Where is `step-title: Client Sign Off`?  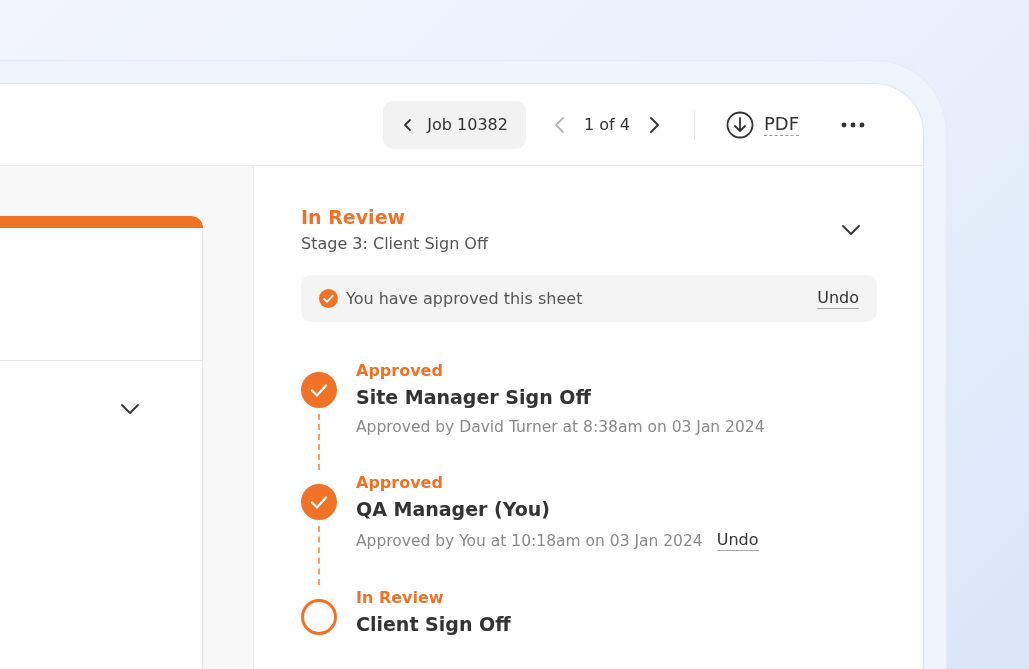 step-title: Client Sign Off is located at coordinates (433, 624).